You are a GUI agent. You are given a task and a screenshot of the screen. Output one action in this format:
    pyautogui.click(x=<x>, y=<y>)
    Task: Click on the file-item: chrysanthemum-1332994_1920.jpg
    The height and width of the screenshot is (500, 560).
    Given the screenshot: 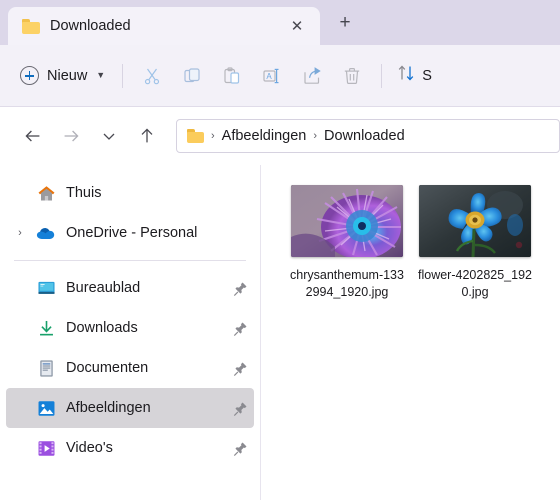 What is the action you would take?
    pyautogui.click(x=347, y=241)
    